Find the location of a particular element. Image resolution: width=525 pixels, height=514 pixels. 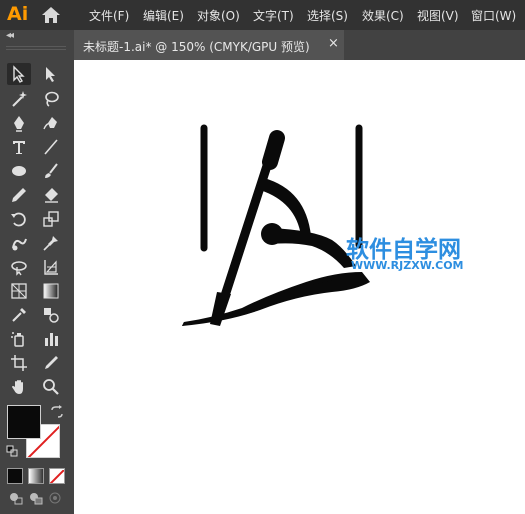

symbol-sprayer-tool-icon is located at coordinates (17, 339).